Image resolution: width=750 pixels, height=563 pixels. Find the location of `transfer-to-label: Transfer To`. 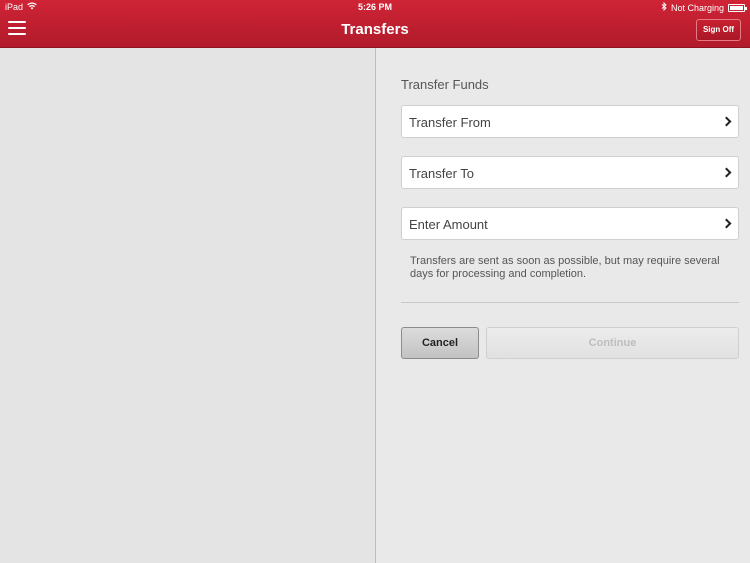

transfer-to-label: Transfer To is located at coordinates (442, 173).